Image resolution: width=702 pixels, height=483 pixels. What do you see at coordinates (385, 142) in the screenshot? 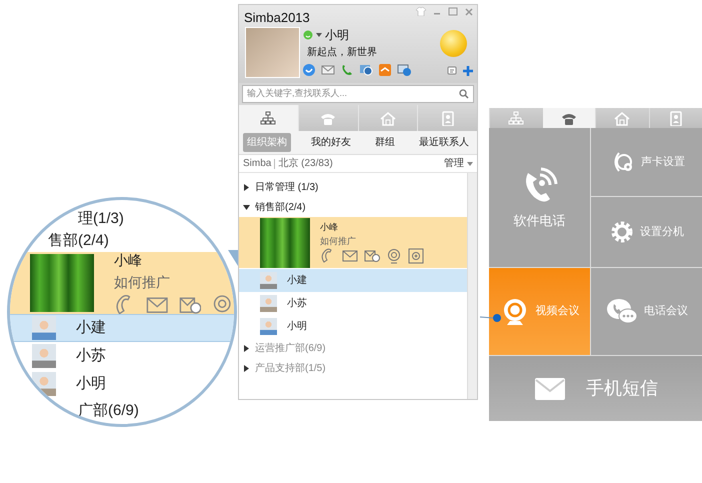
I see `sub-tab: 群组` at bounding box center [385, 142].